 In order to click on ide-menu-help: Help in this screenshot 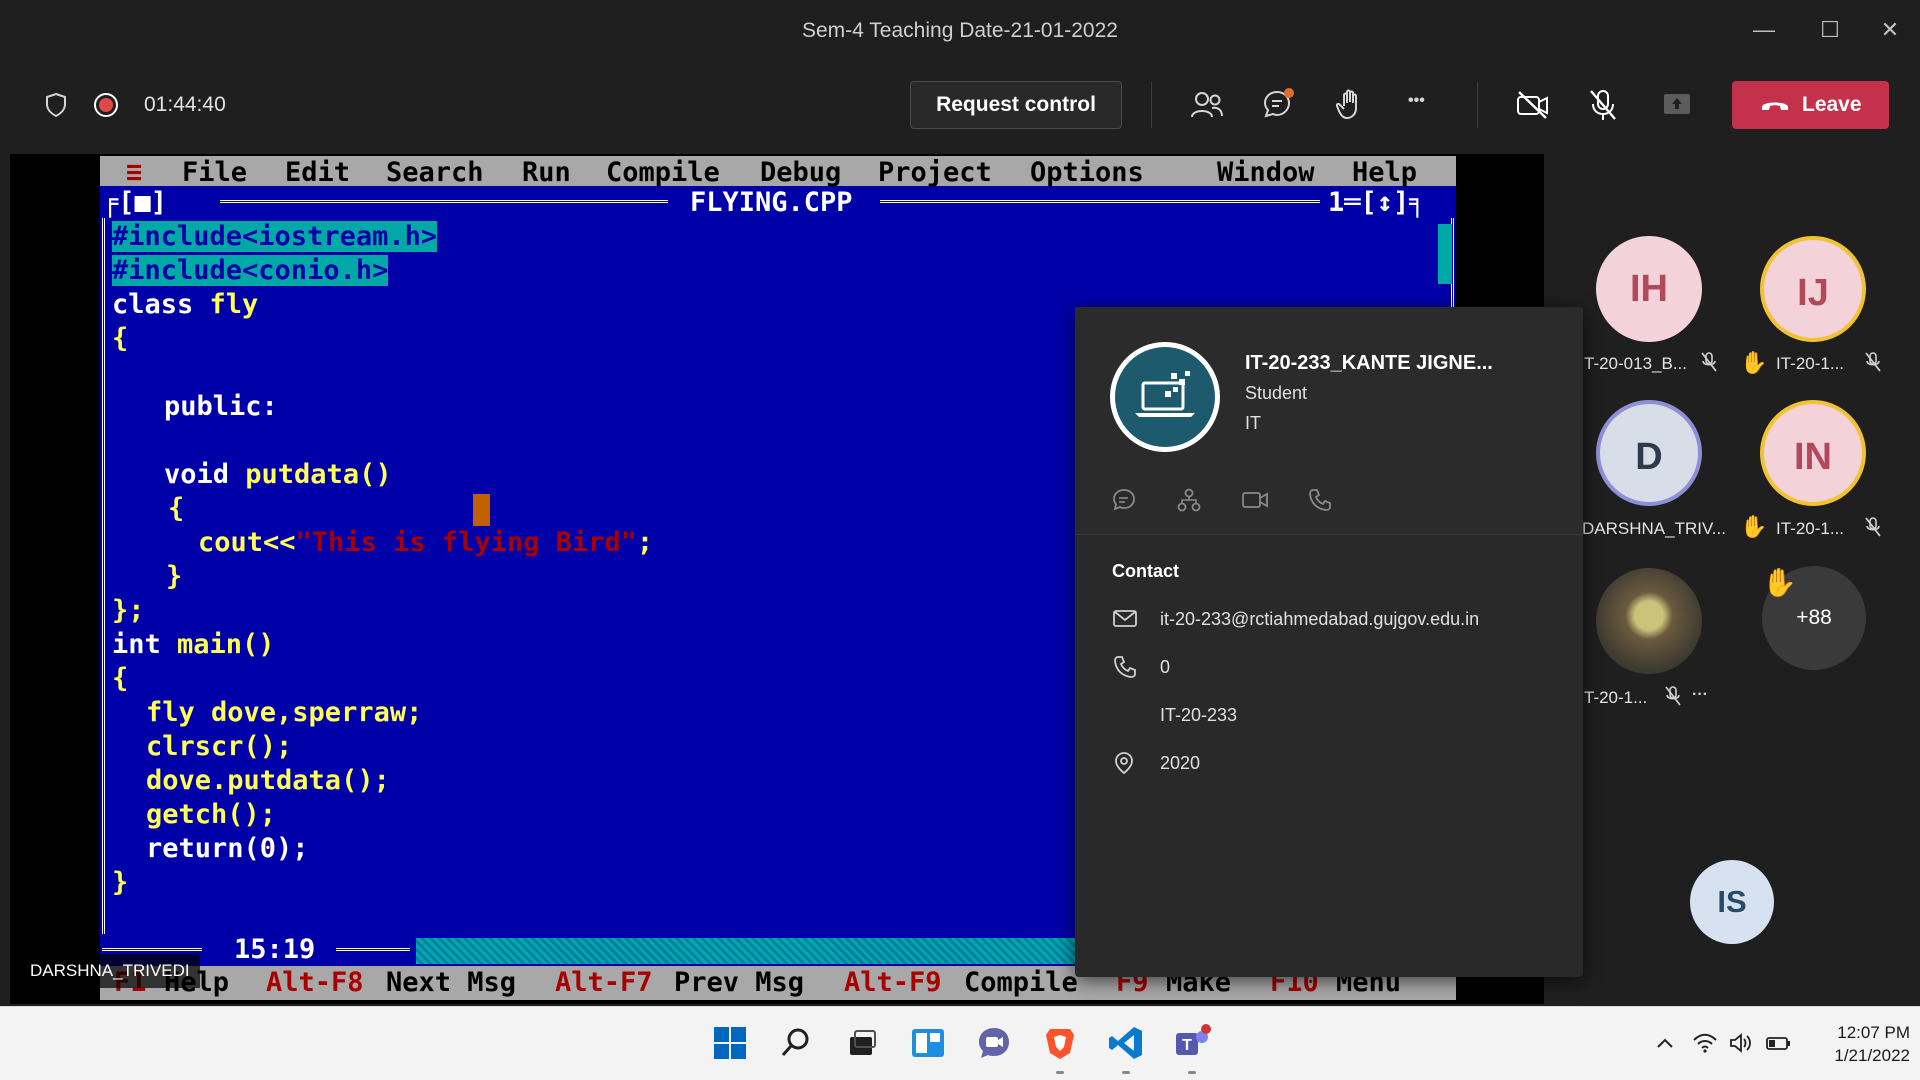, I will do `click(1384, 172)`.